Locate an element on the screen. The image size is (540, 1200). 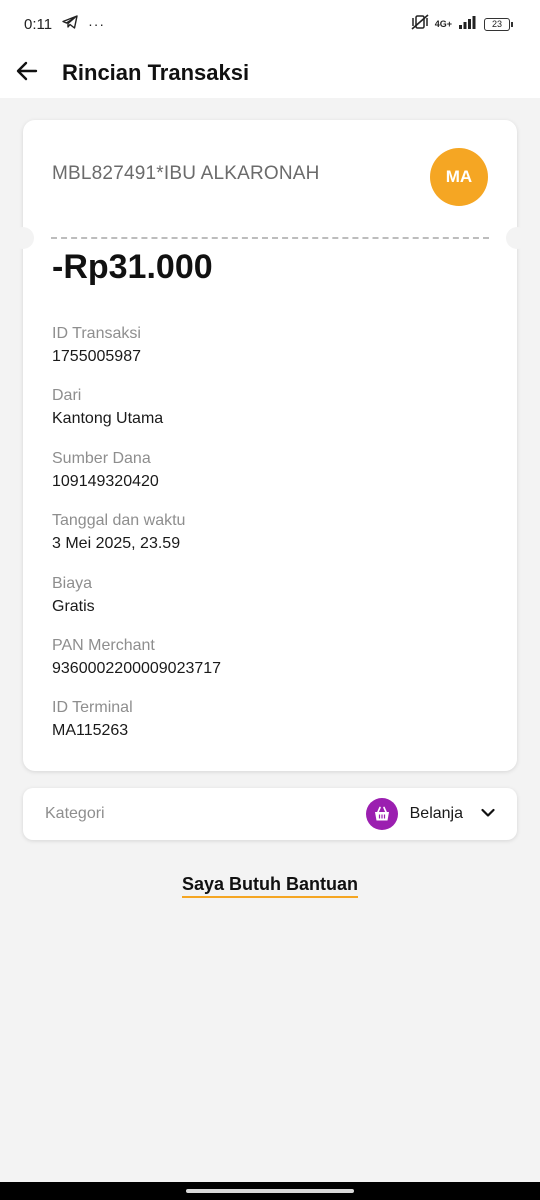
help-link: Saya Butuh Bantuan is located at coordinates (270, 886).